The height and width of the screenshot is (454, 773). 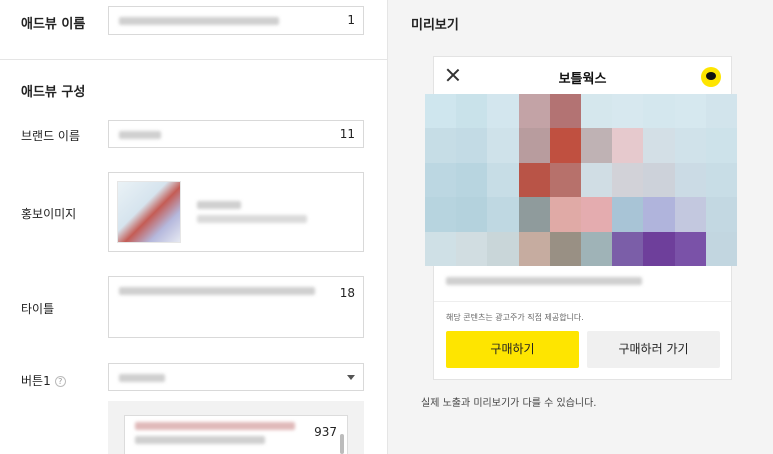 What do you see at coordinates (512, 349) in the screenshot?
I see `buy-button: 구매하기` at bounding box center [512, 349].